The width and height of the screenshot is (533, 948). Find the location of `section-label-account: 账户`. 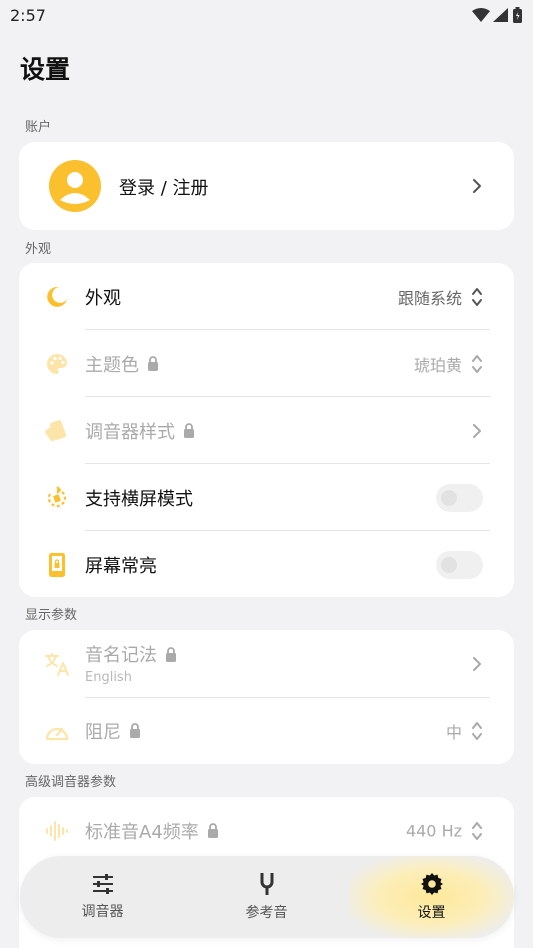

section-label-account: 账户 is located at coordinates (38, 127).